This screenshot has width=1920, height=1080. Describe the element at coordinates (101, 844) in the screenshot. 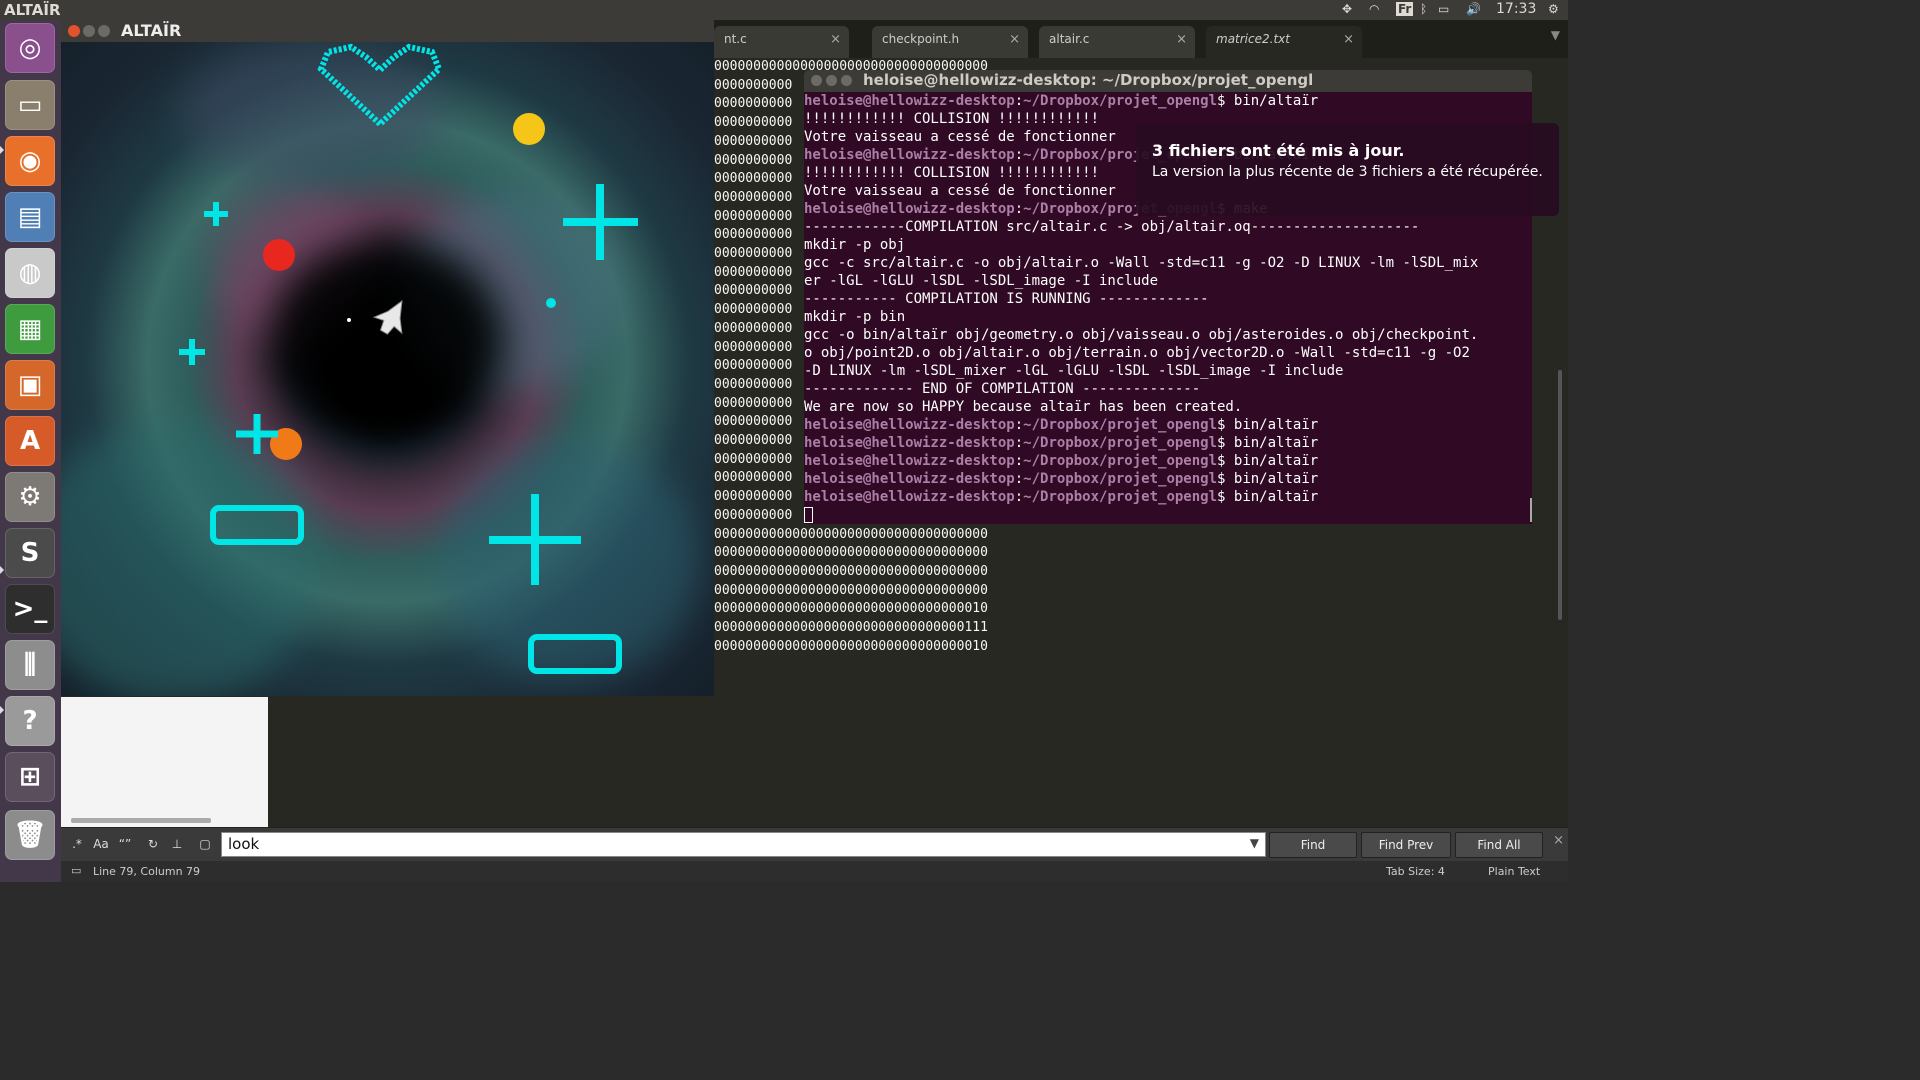

I see `case-toggle-icon: Aa` at that location.